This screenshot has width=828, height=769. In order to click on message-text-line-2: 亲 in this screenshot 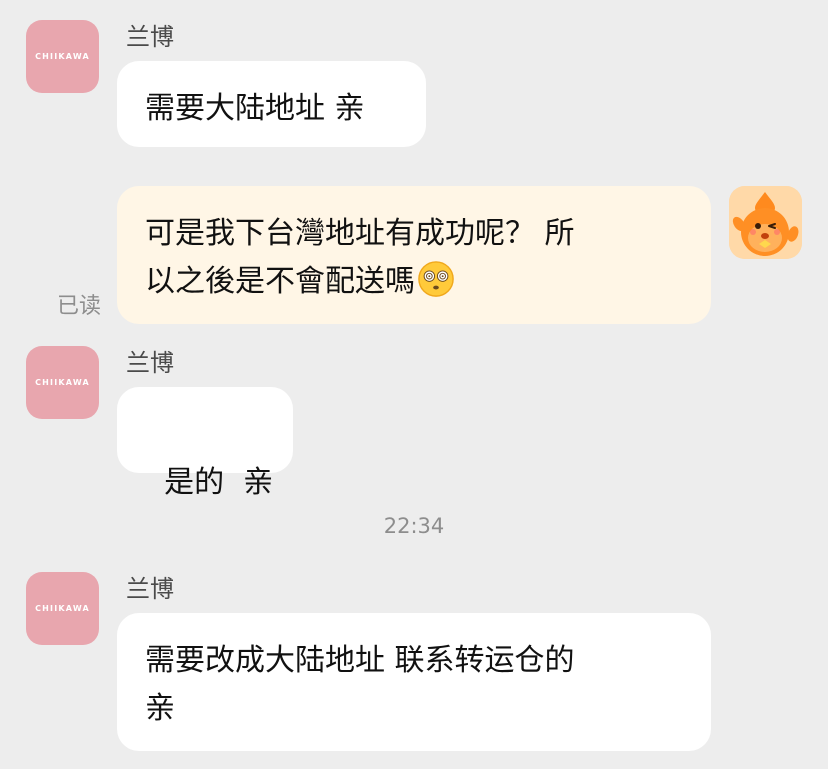, I will do `click(160, 708)`.